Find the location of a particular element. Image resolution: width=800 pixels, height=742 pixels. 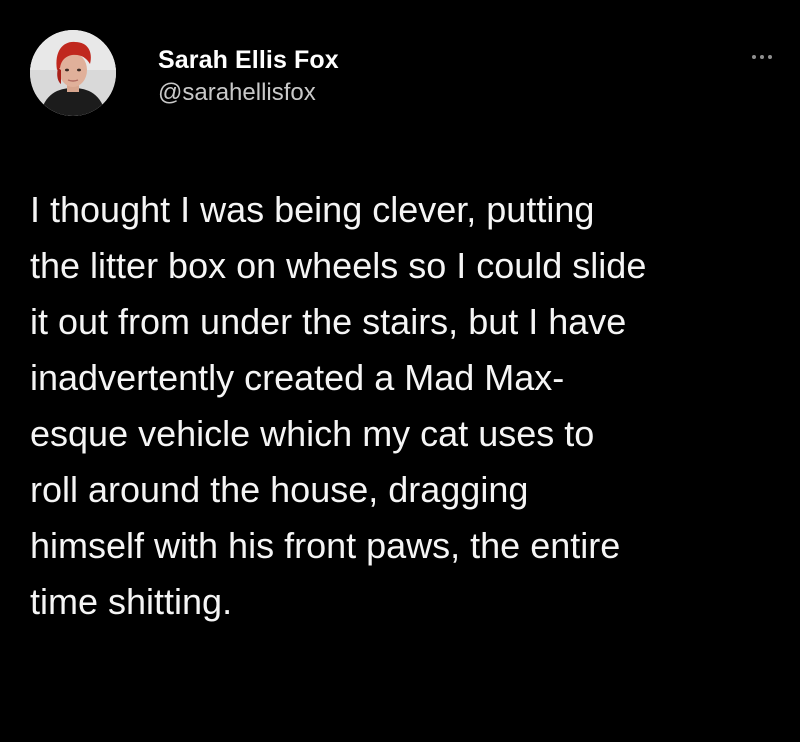

tweet-text-line: inadvertently created a Mad Max- is located at coordinates (297, 377).